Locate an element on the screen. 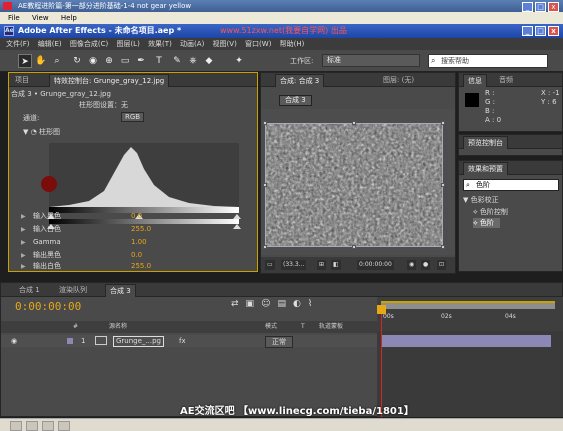 The height and width of the screenshot is (431, 563). comp-canvas-area is located at coordinates (358, 182).